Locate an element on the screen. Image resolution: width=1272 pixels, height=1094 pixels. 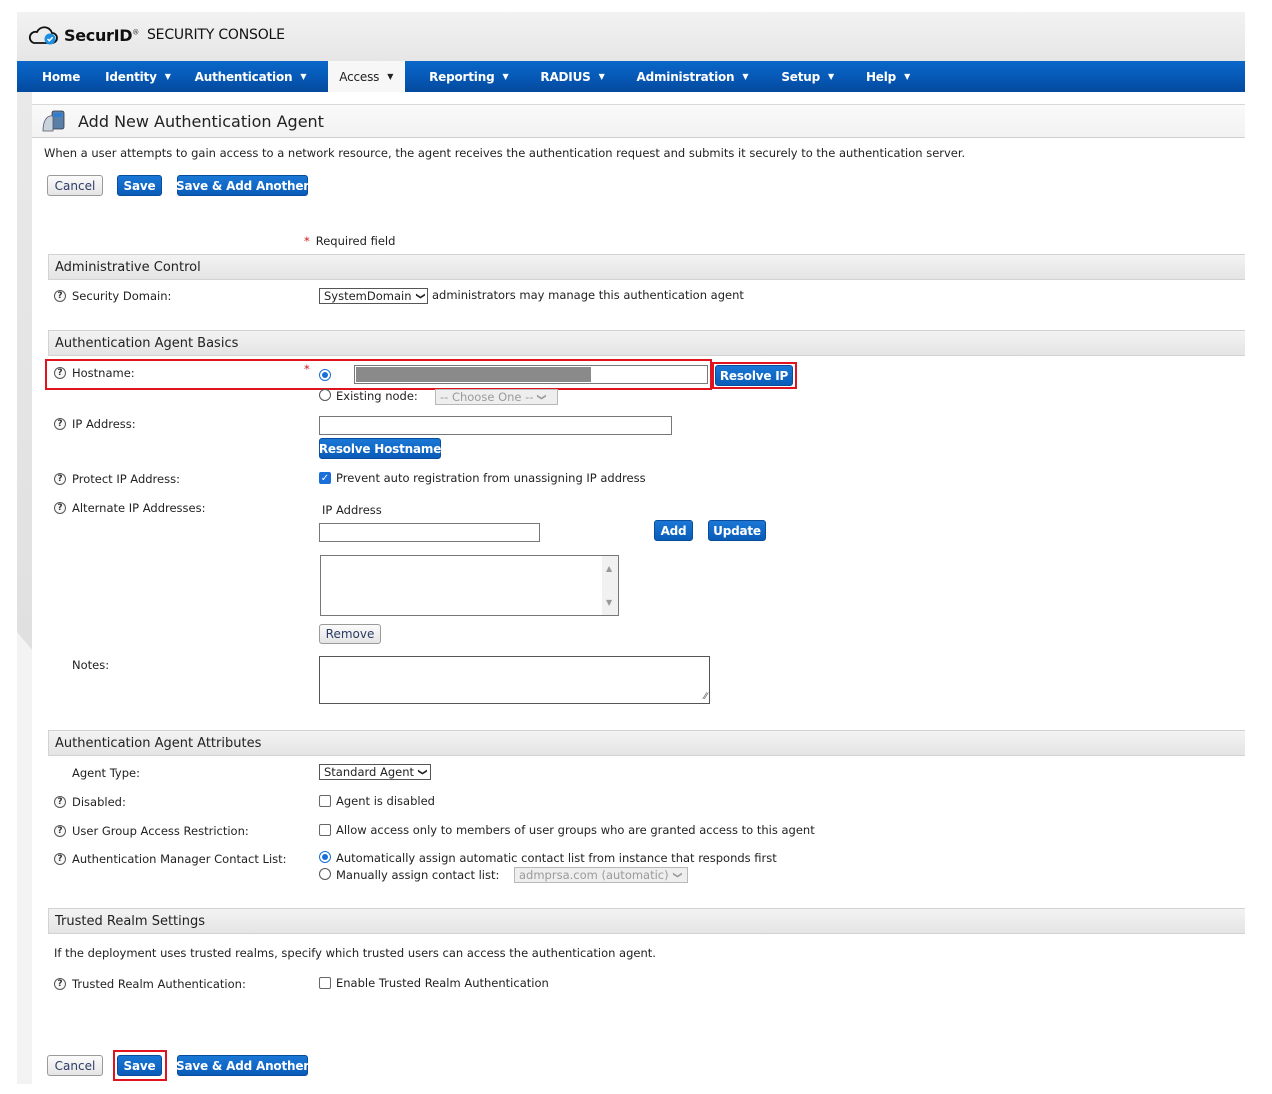
list-scrollbar: ▲ ▼ is located at coordinates (610, 585).